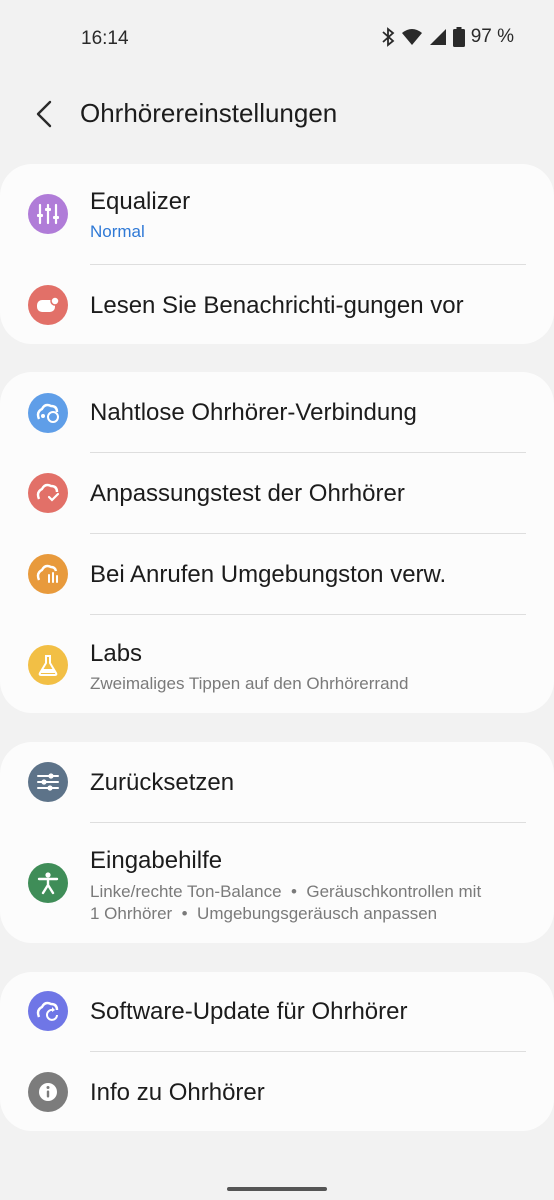 This screenshot has width=554, height=1200. What do you see at coordinates (268, 574) in the screenshot?
I see `ambient-sound-label: Bei Anrufen Umgebungston verw.` at bounding box center [268, 574].